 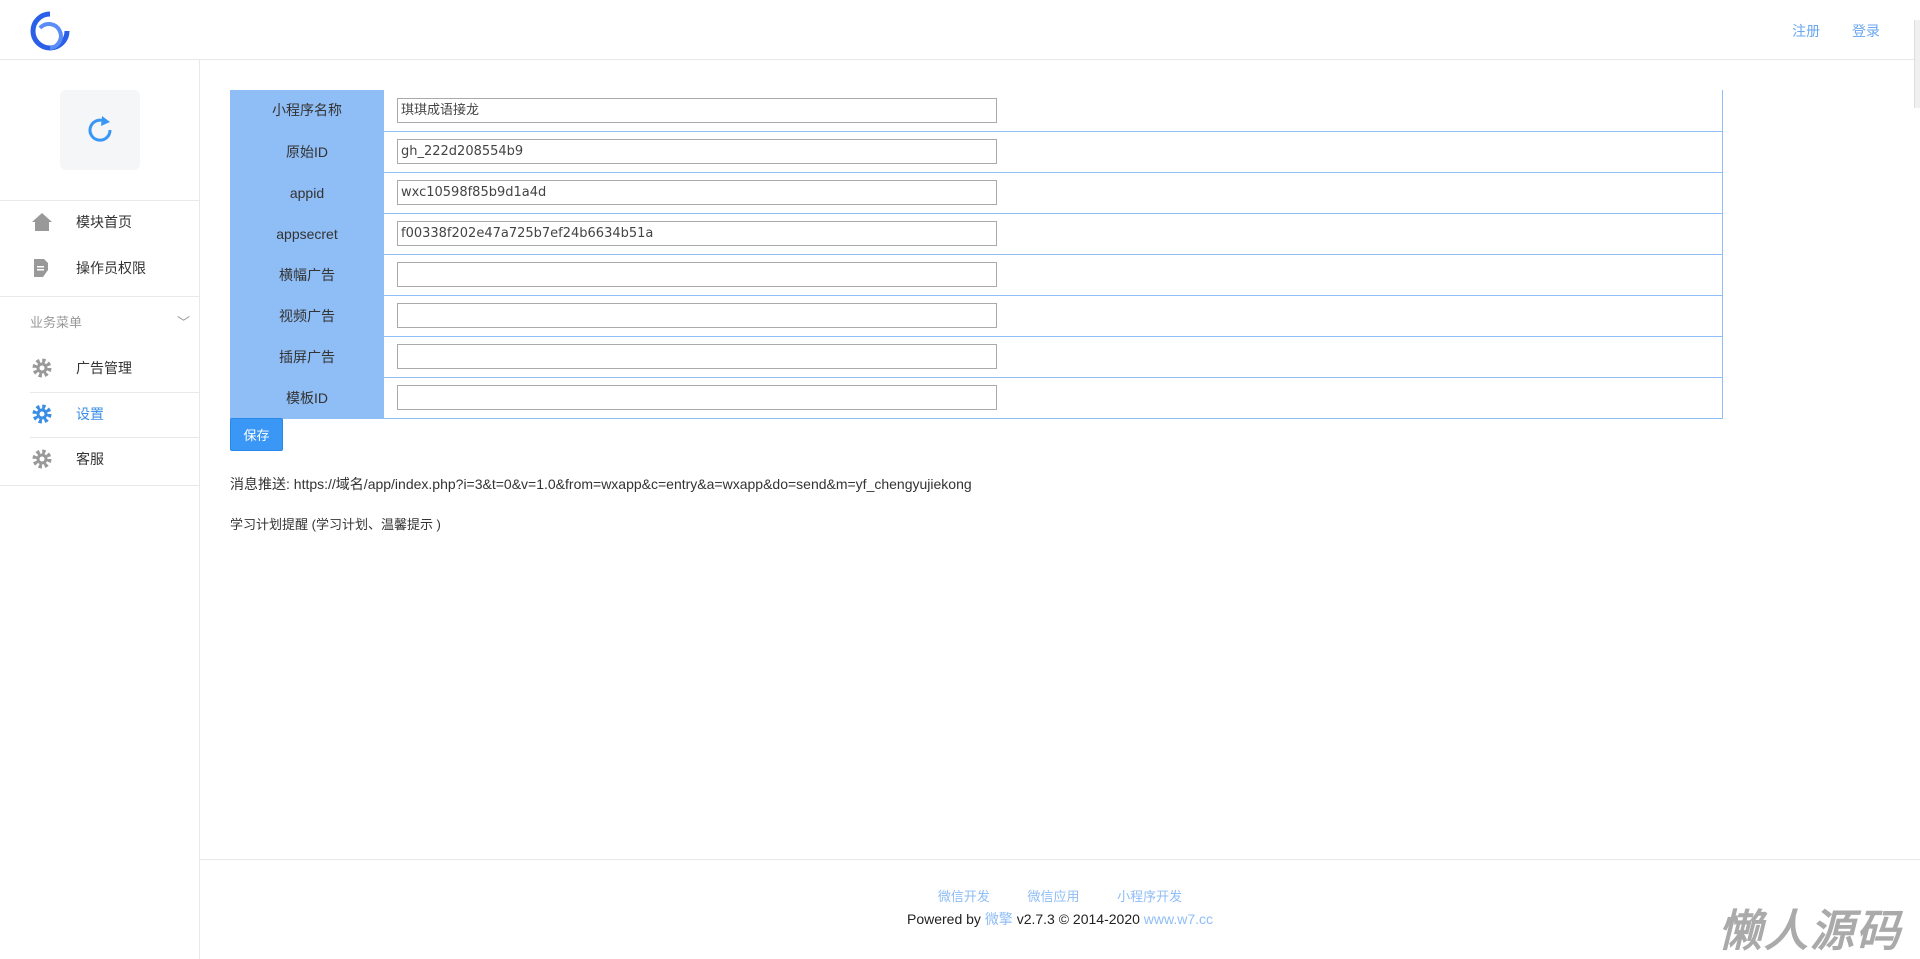 What do you see at coordinates (183, 322) in the screenshot?
I see `chevron-down-icon: ﹀` at bounding box center [183, 322].